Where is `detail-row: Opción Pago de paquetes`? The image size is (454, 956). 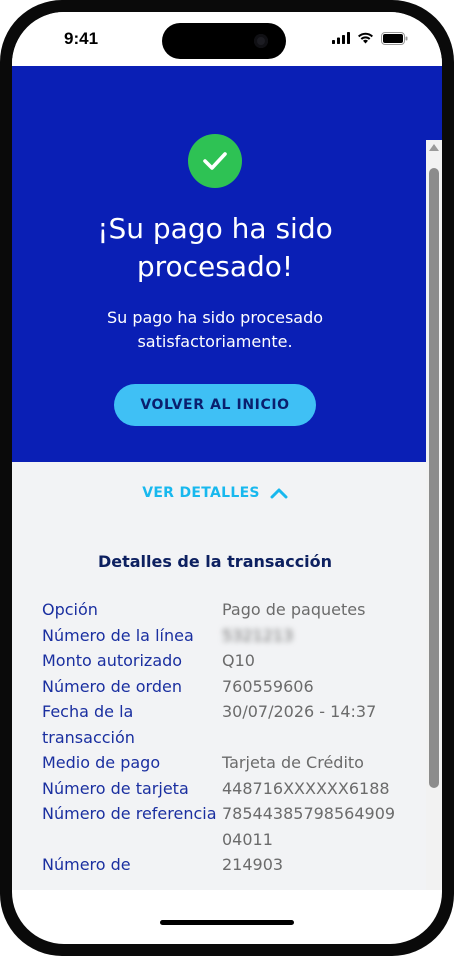
detail-row: Opción Pago de paquetes is located at coordinates (222, 610).